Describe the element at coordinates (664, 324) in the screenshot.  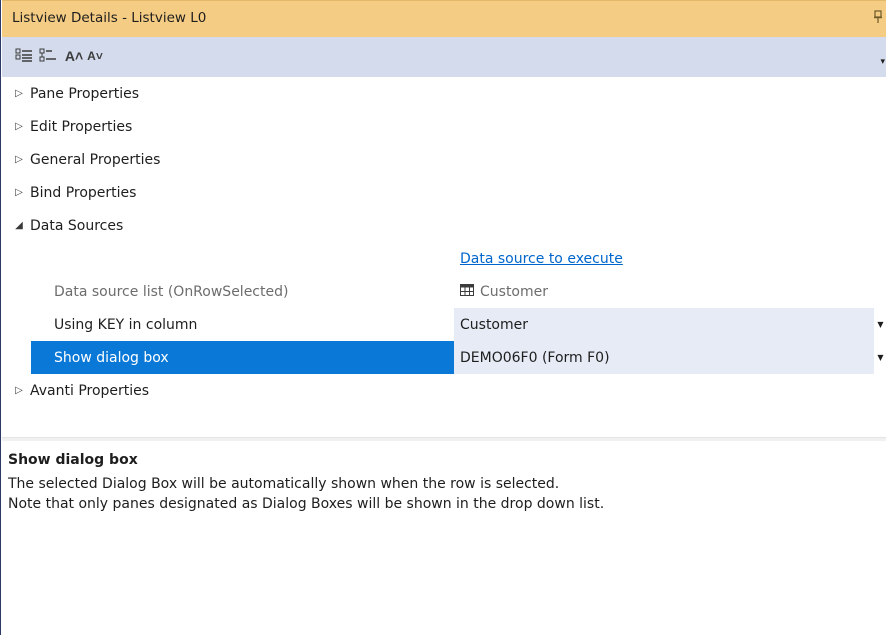
I see `property-value-dropdown: Customer` at that location.